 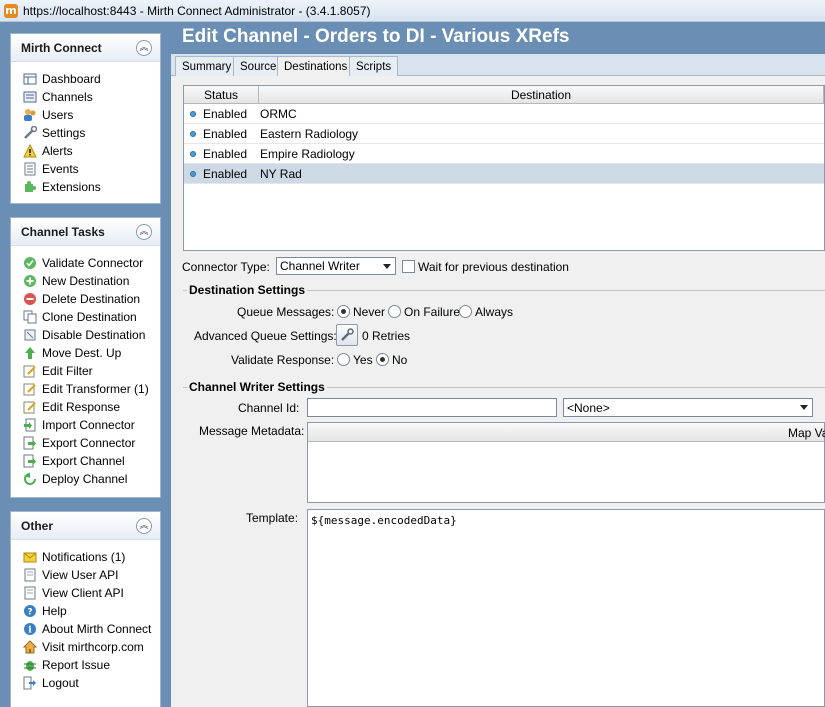 I want to click on message-metadata-table: Map Variable, so click(x=566, y=462).